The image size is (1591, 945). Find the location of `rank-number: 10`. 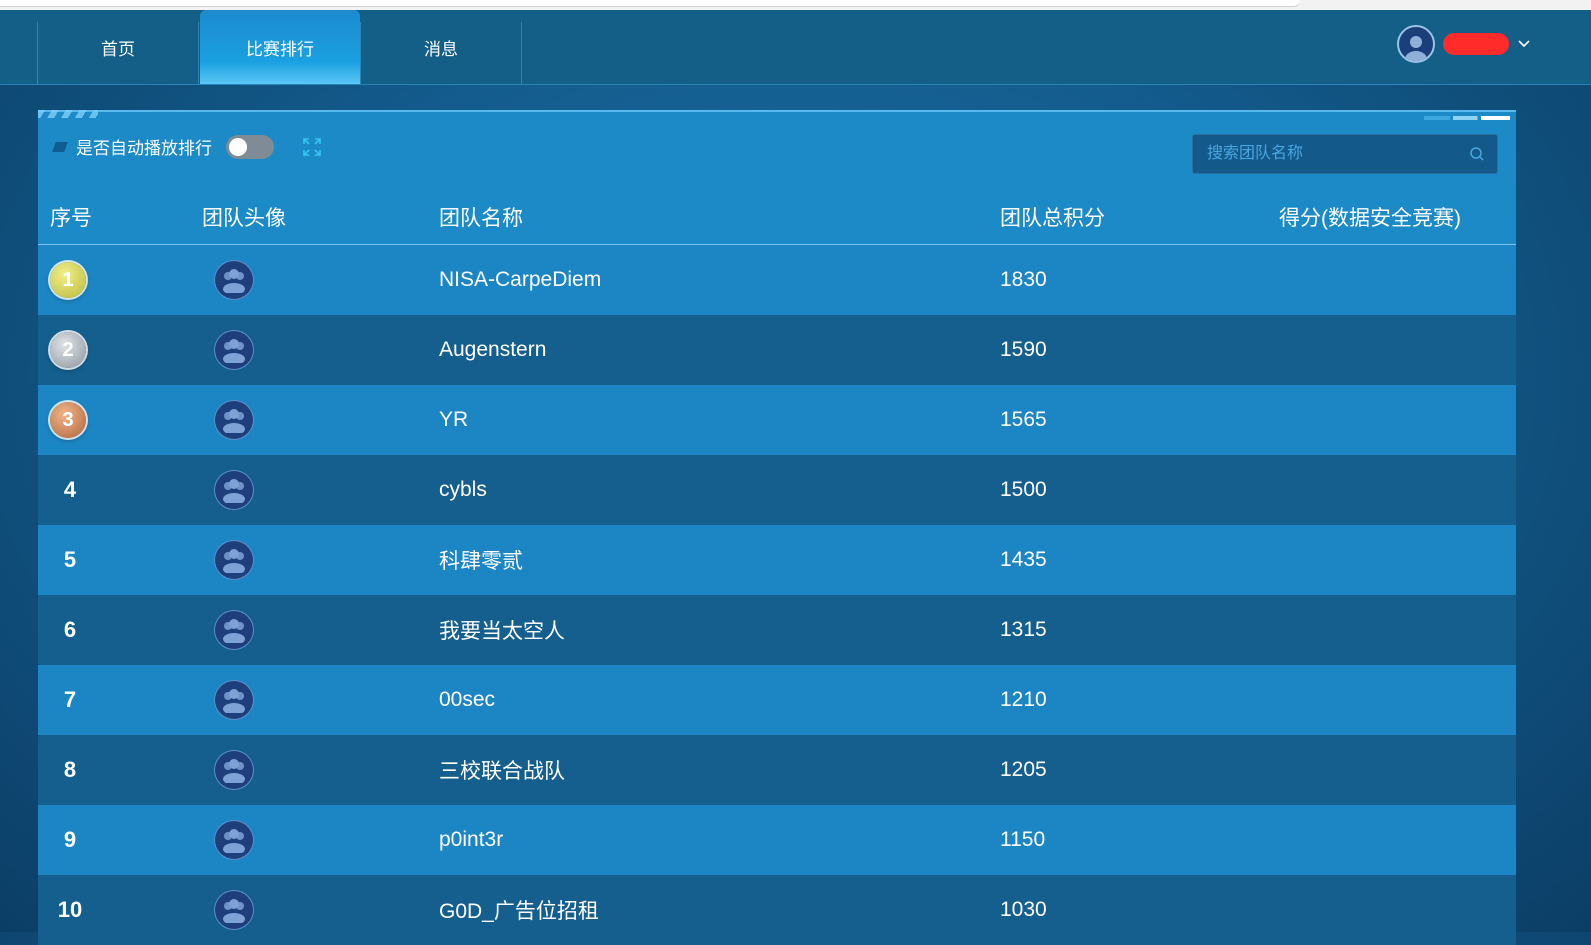

rank-number: 10 is located at coordinates (70, 909).